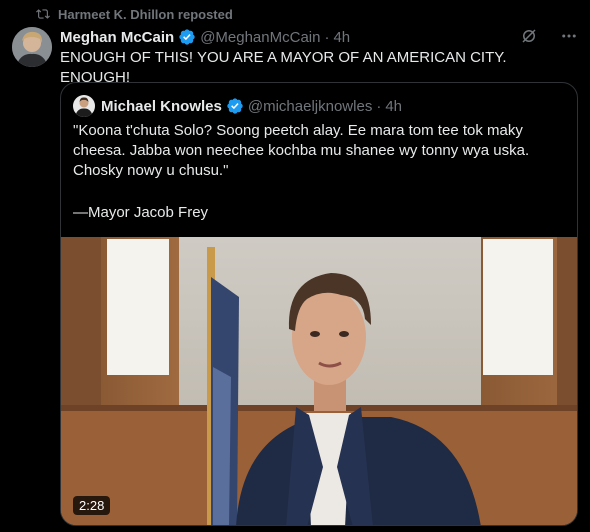 The width and height of the screenshot is (590, 532). What do you see at coordinates (161, 106) in the screenshot?
I see `quote-author-name: Michael Knowles` at bounding box center [161, 106].